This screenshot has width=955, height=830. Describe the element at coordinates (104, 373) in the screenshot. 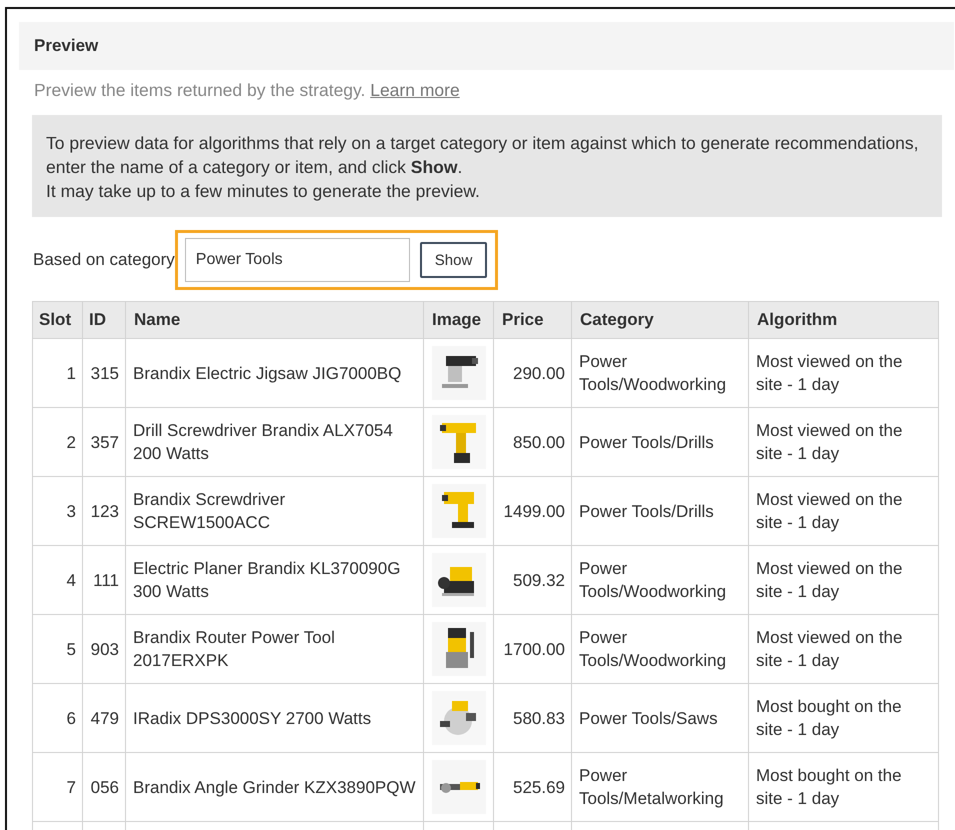

I see `table-cell: 315` at that location.